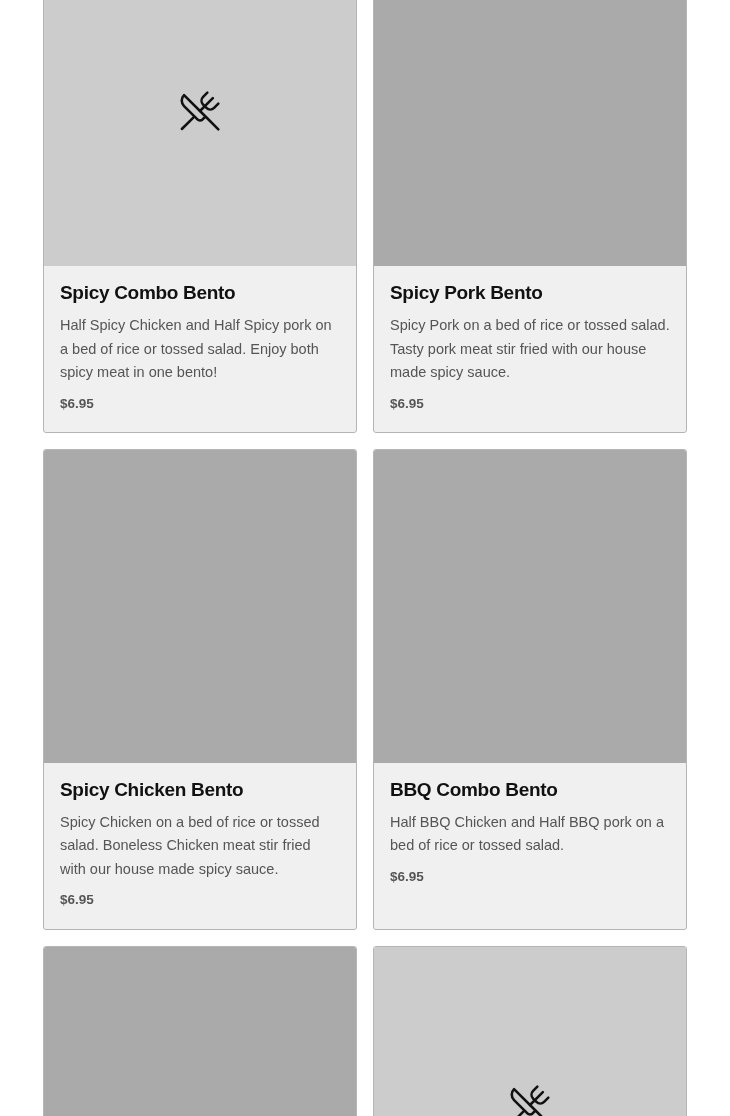  Describe the element at coordinates (152, 789) in the screenshot. I see `card-title: Spicy Chicken Bento` at that location.